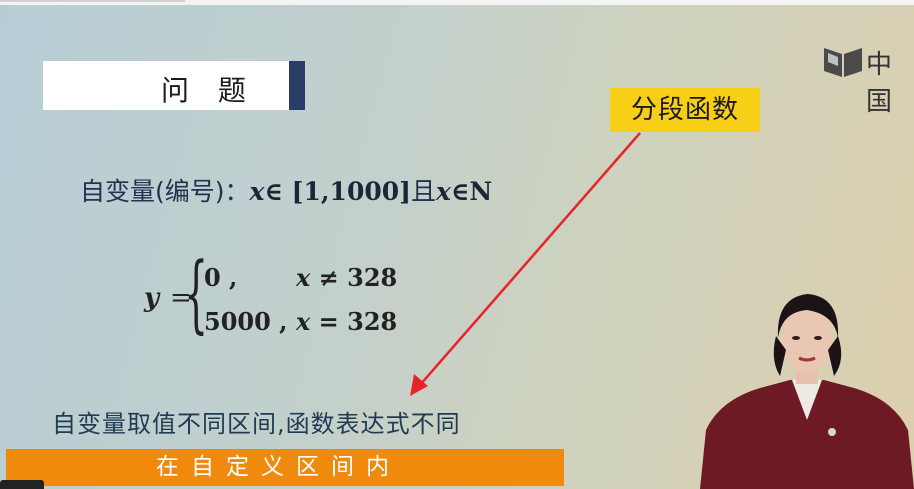 This screenshot has height=489, width=914. What do you see at coordinates (297, 85) in the screenshot?
I see `title-accent-bar` at bounding box center [297, 85].